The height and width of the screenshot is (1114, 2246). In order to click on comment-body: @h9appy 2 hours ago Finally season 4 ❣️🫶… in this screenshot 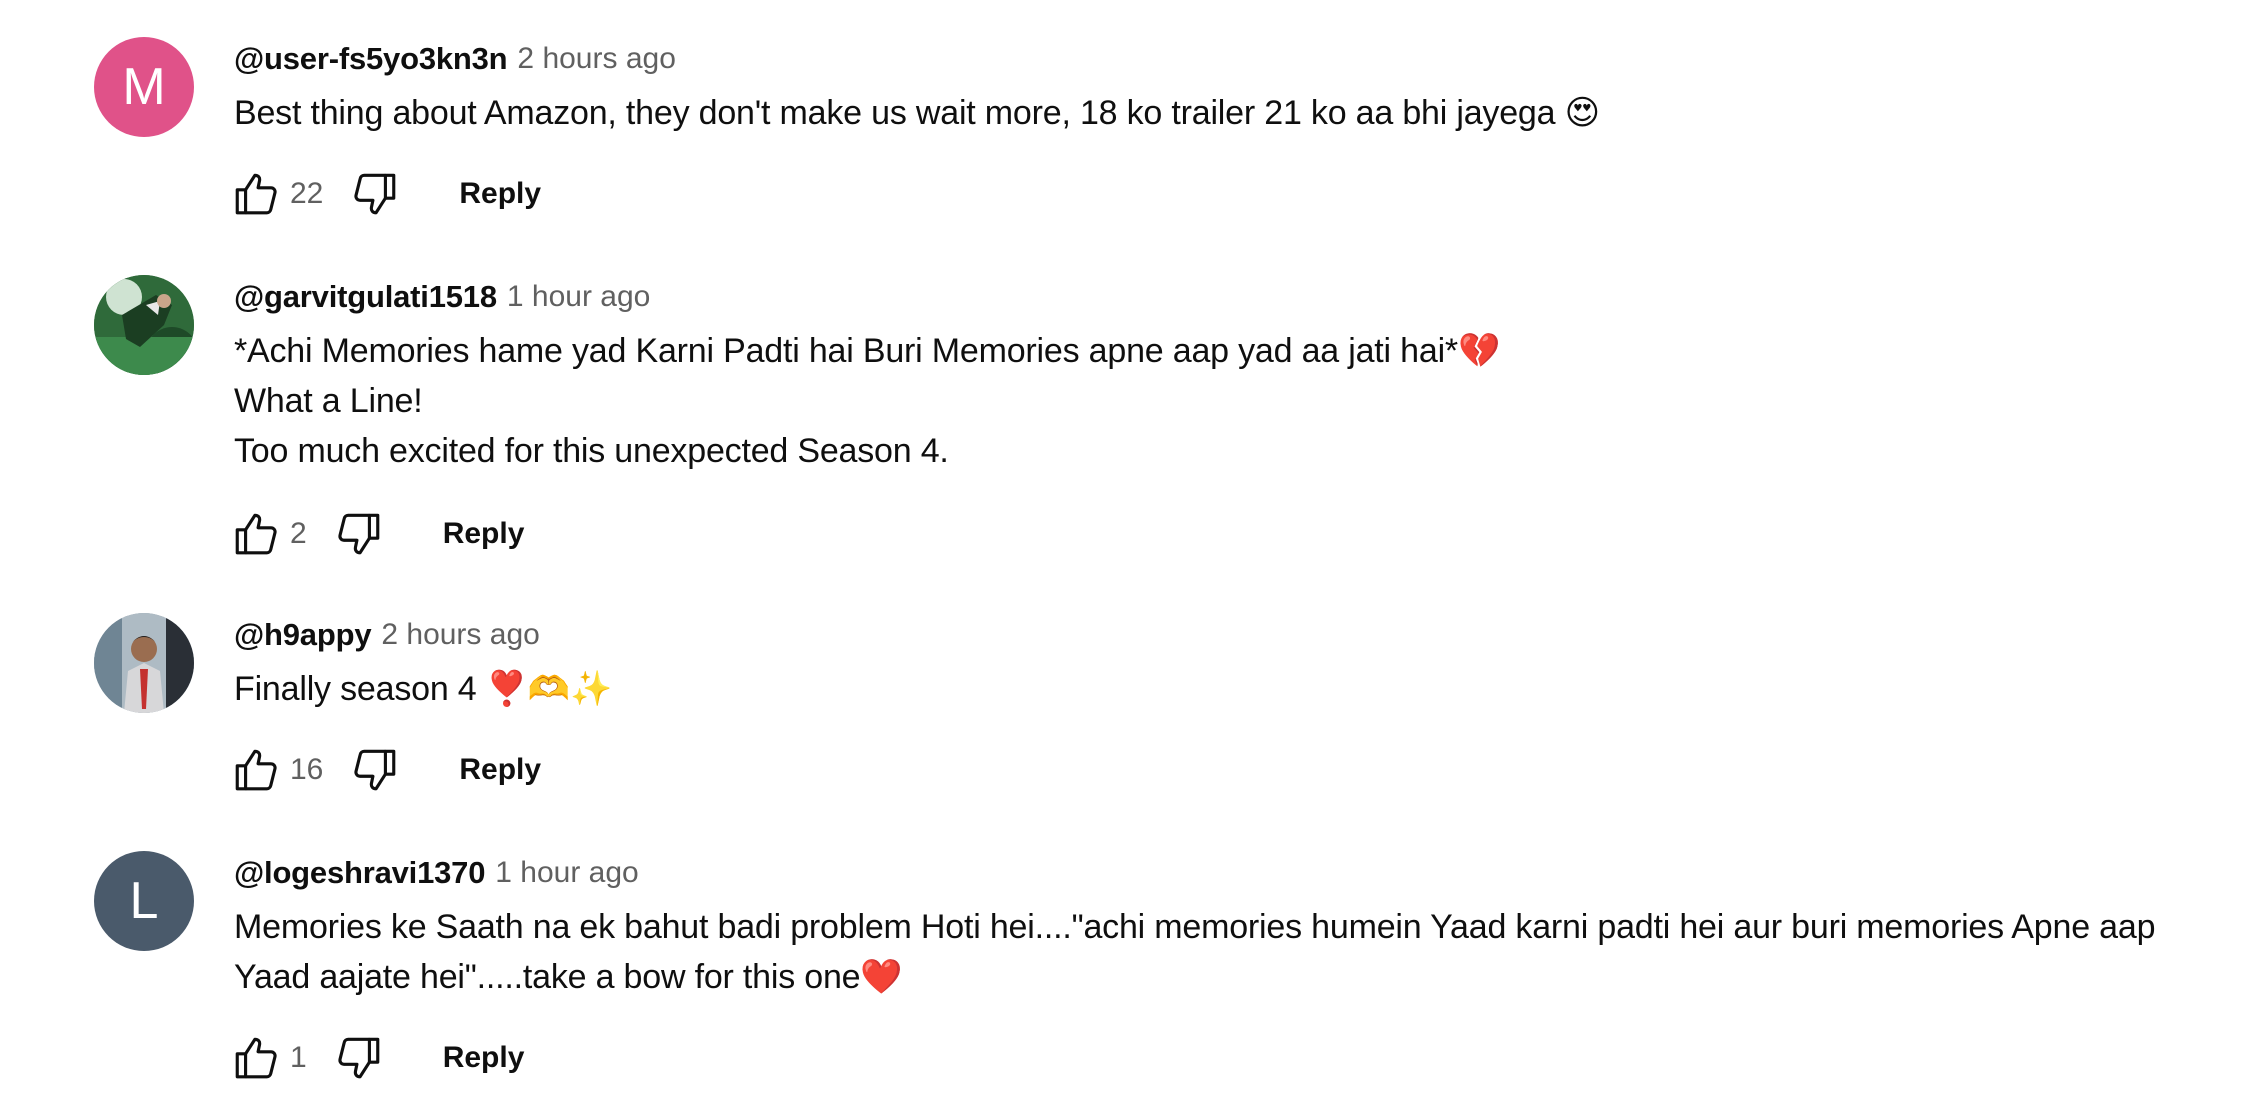, I will do `click(1240, 663)`.